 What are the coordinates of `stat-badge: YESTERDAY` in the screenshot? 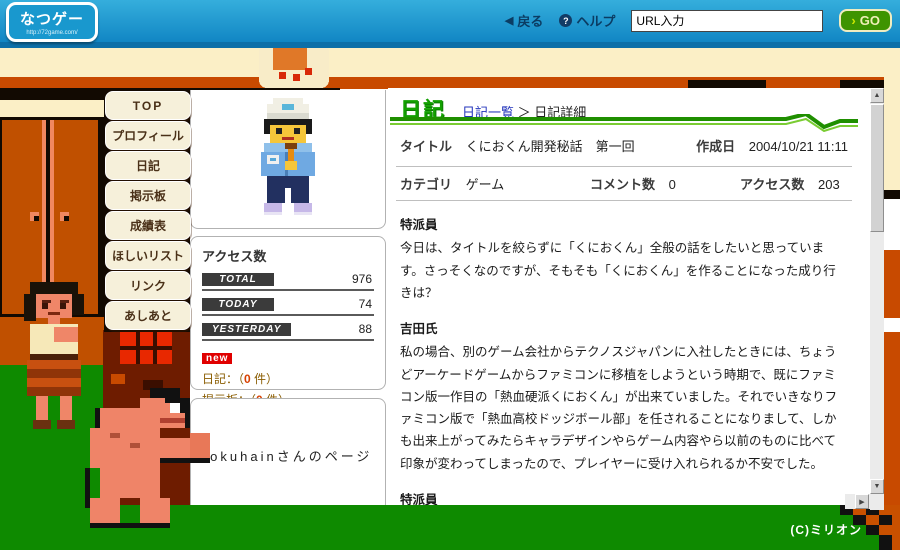 It's located at (247, 329).